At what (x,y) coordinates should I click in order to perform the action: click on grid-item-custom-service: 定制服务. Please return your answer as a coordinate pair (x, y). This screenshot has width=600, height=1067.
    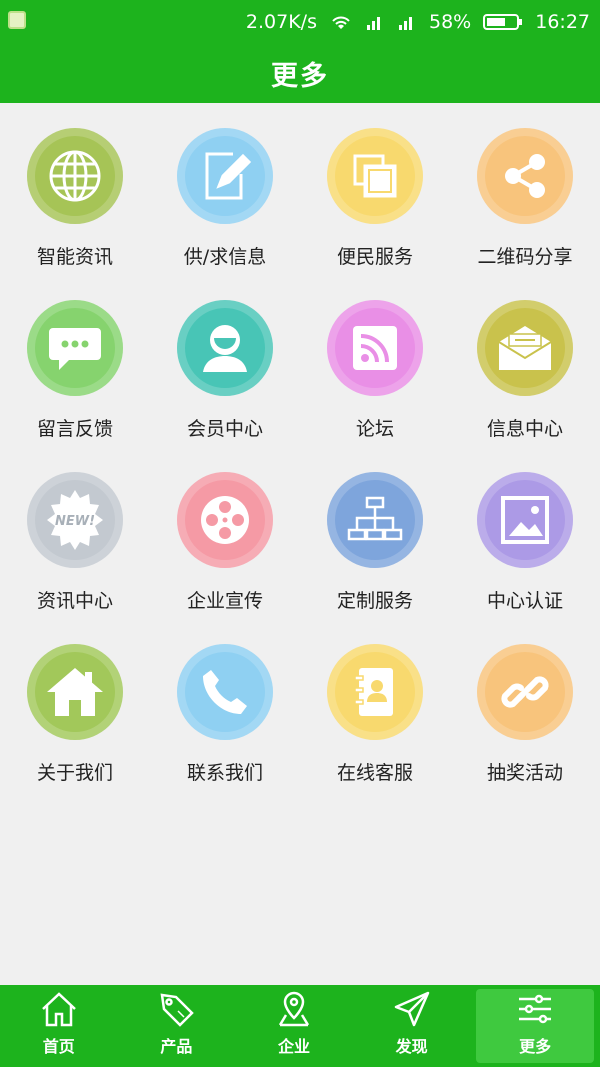
    Looking at the image, I should click on (375, 534).